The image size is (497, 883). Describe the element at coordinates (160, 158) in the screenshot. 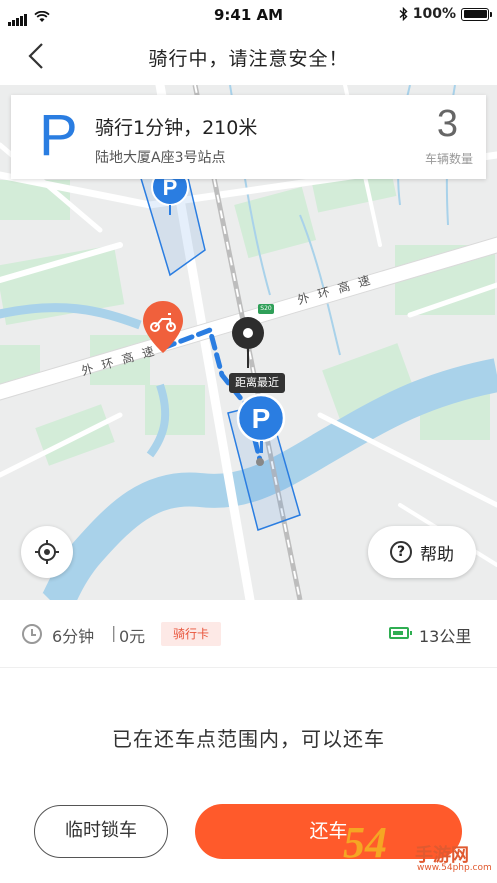

I see `station-name: 陆地大厦A座3号站点` at that location.